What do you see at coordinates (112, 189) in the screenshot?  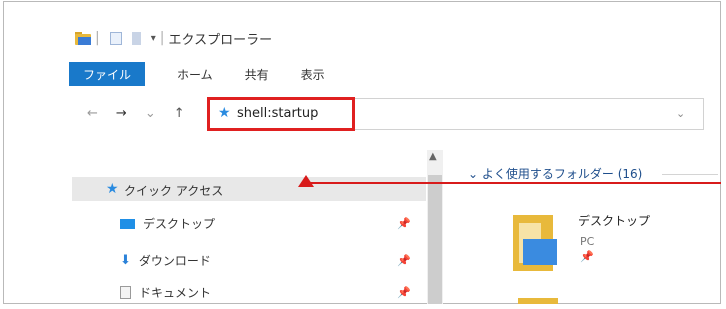 I see `star-icon: ★` at bounding box center [112, 189].